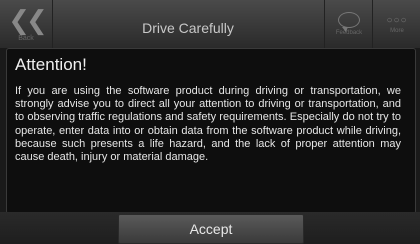  I want to click on more-button: ○○○ More, so click(396, 24).